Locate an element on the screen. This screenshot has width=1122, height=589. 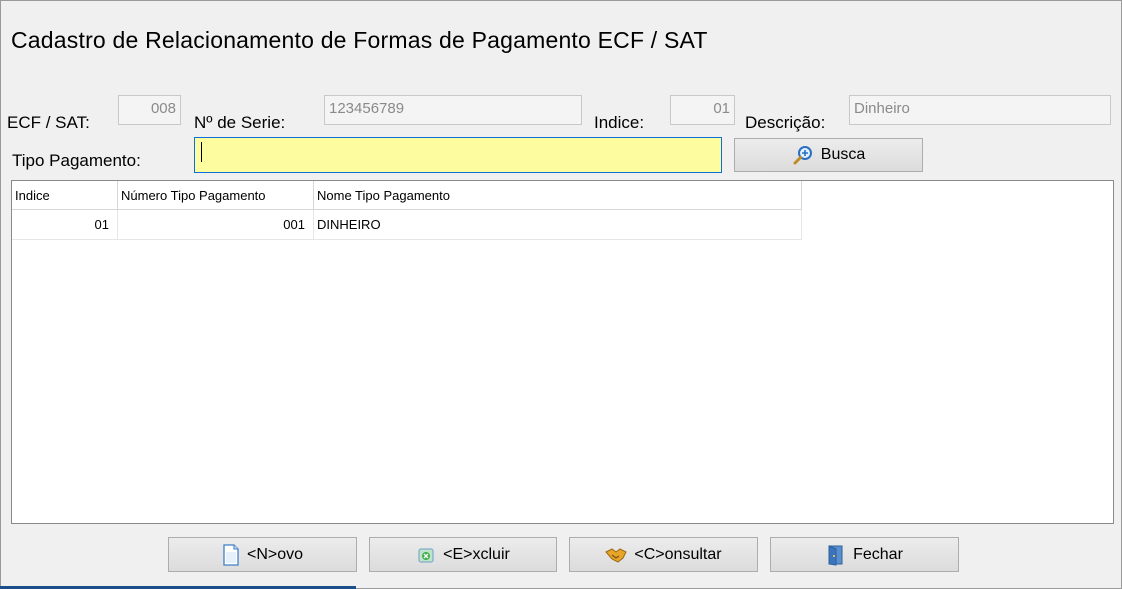
handshake-icon is located at coordinates (616, 555).